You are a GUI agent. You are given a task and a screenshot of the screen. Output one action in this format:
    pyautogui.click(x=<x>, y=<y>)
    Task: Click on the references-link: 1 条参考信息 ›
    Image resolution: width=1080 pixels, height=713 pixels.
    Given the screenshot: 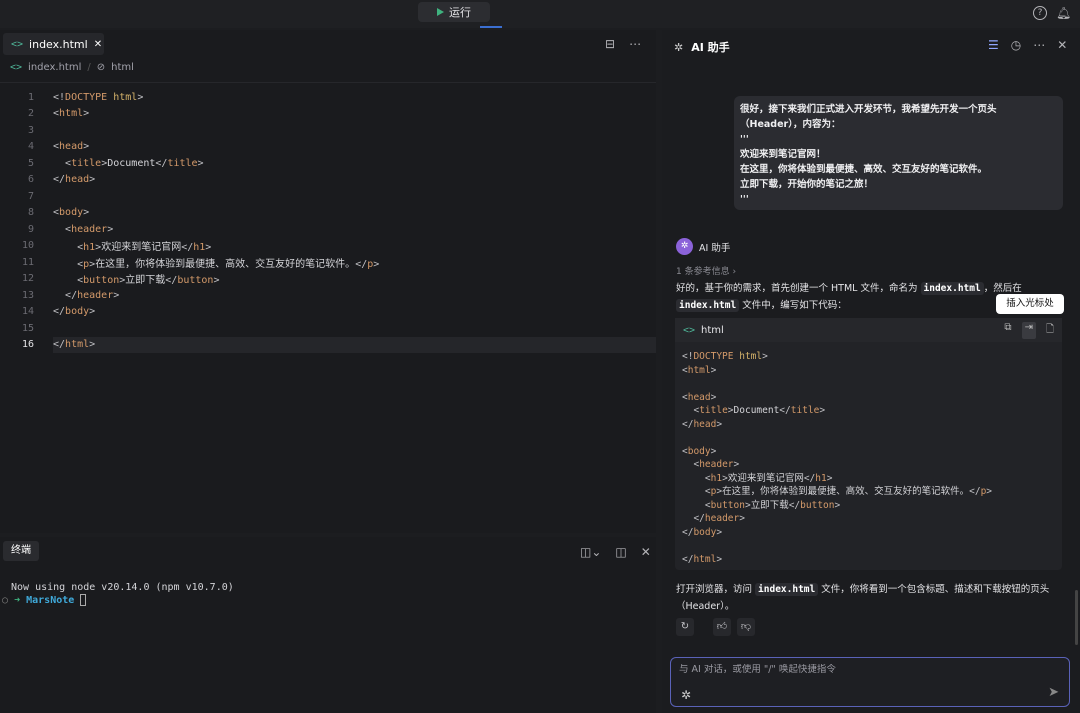 What is the action you would take?
    pyautogui.click(x=706, y=270)
    